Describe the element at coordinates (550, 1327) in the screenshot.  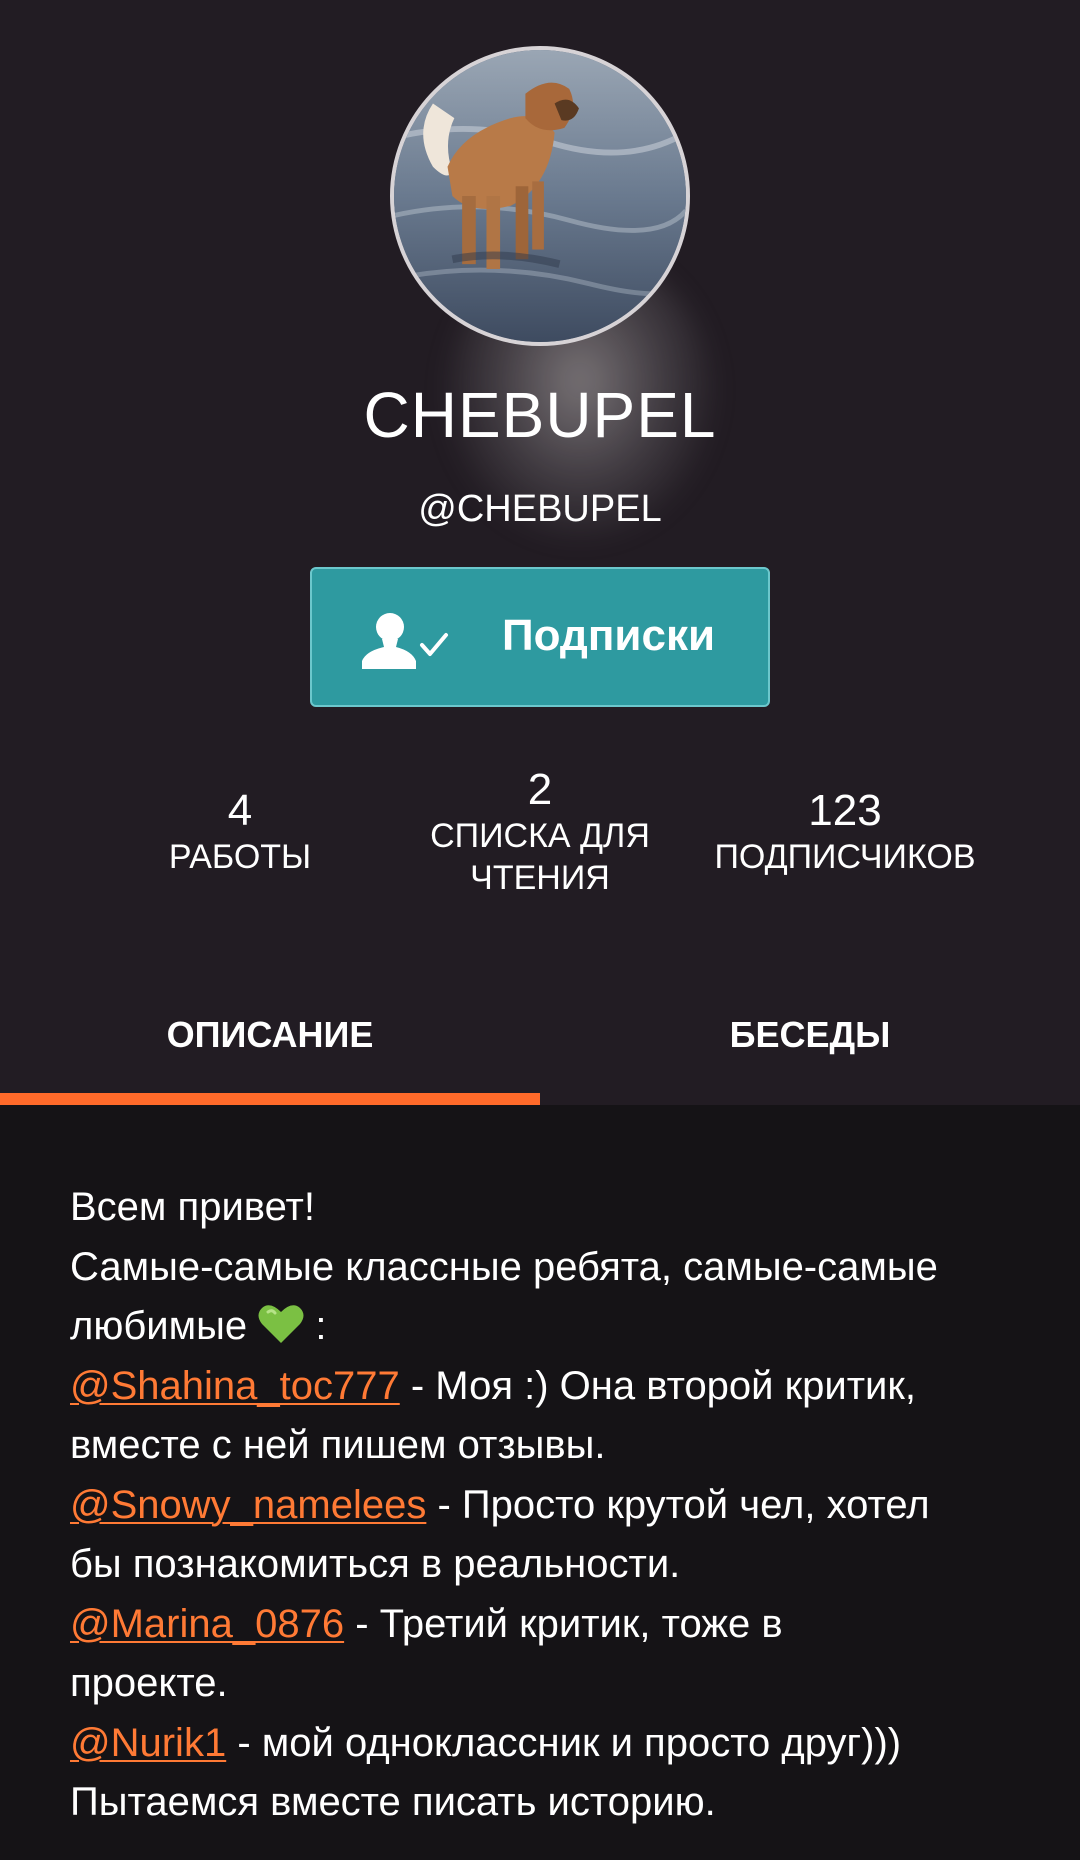
I see `description-intro-line2: любимые :` at that location.